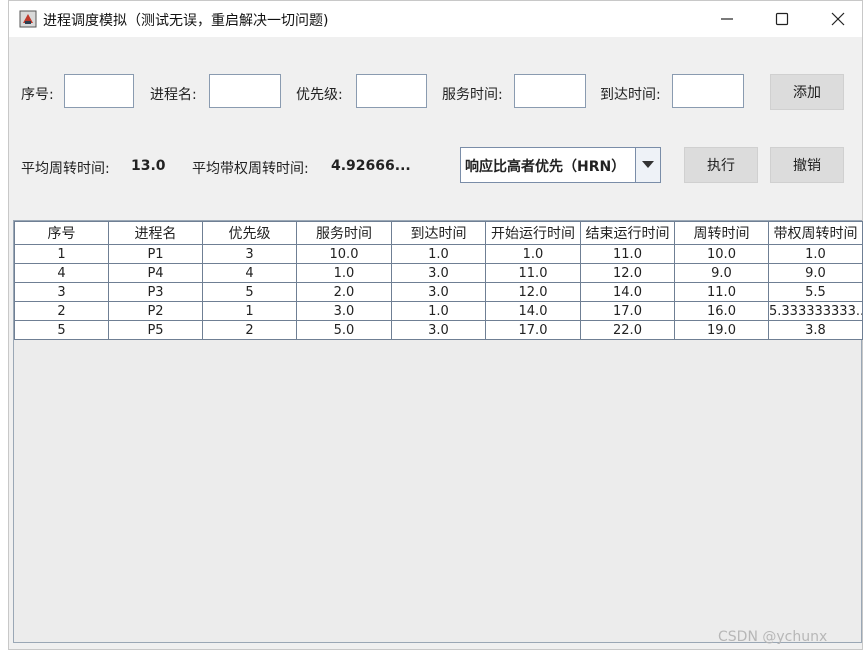  I want to click on table-cell: 3.8, so click(815, 330).